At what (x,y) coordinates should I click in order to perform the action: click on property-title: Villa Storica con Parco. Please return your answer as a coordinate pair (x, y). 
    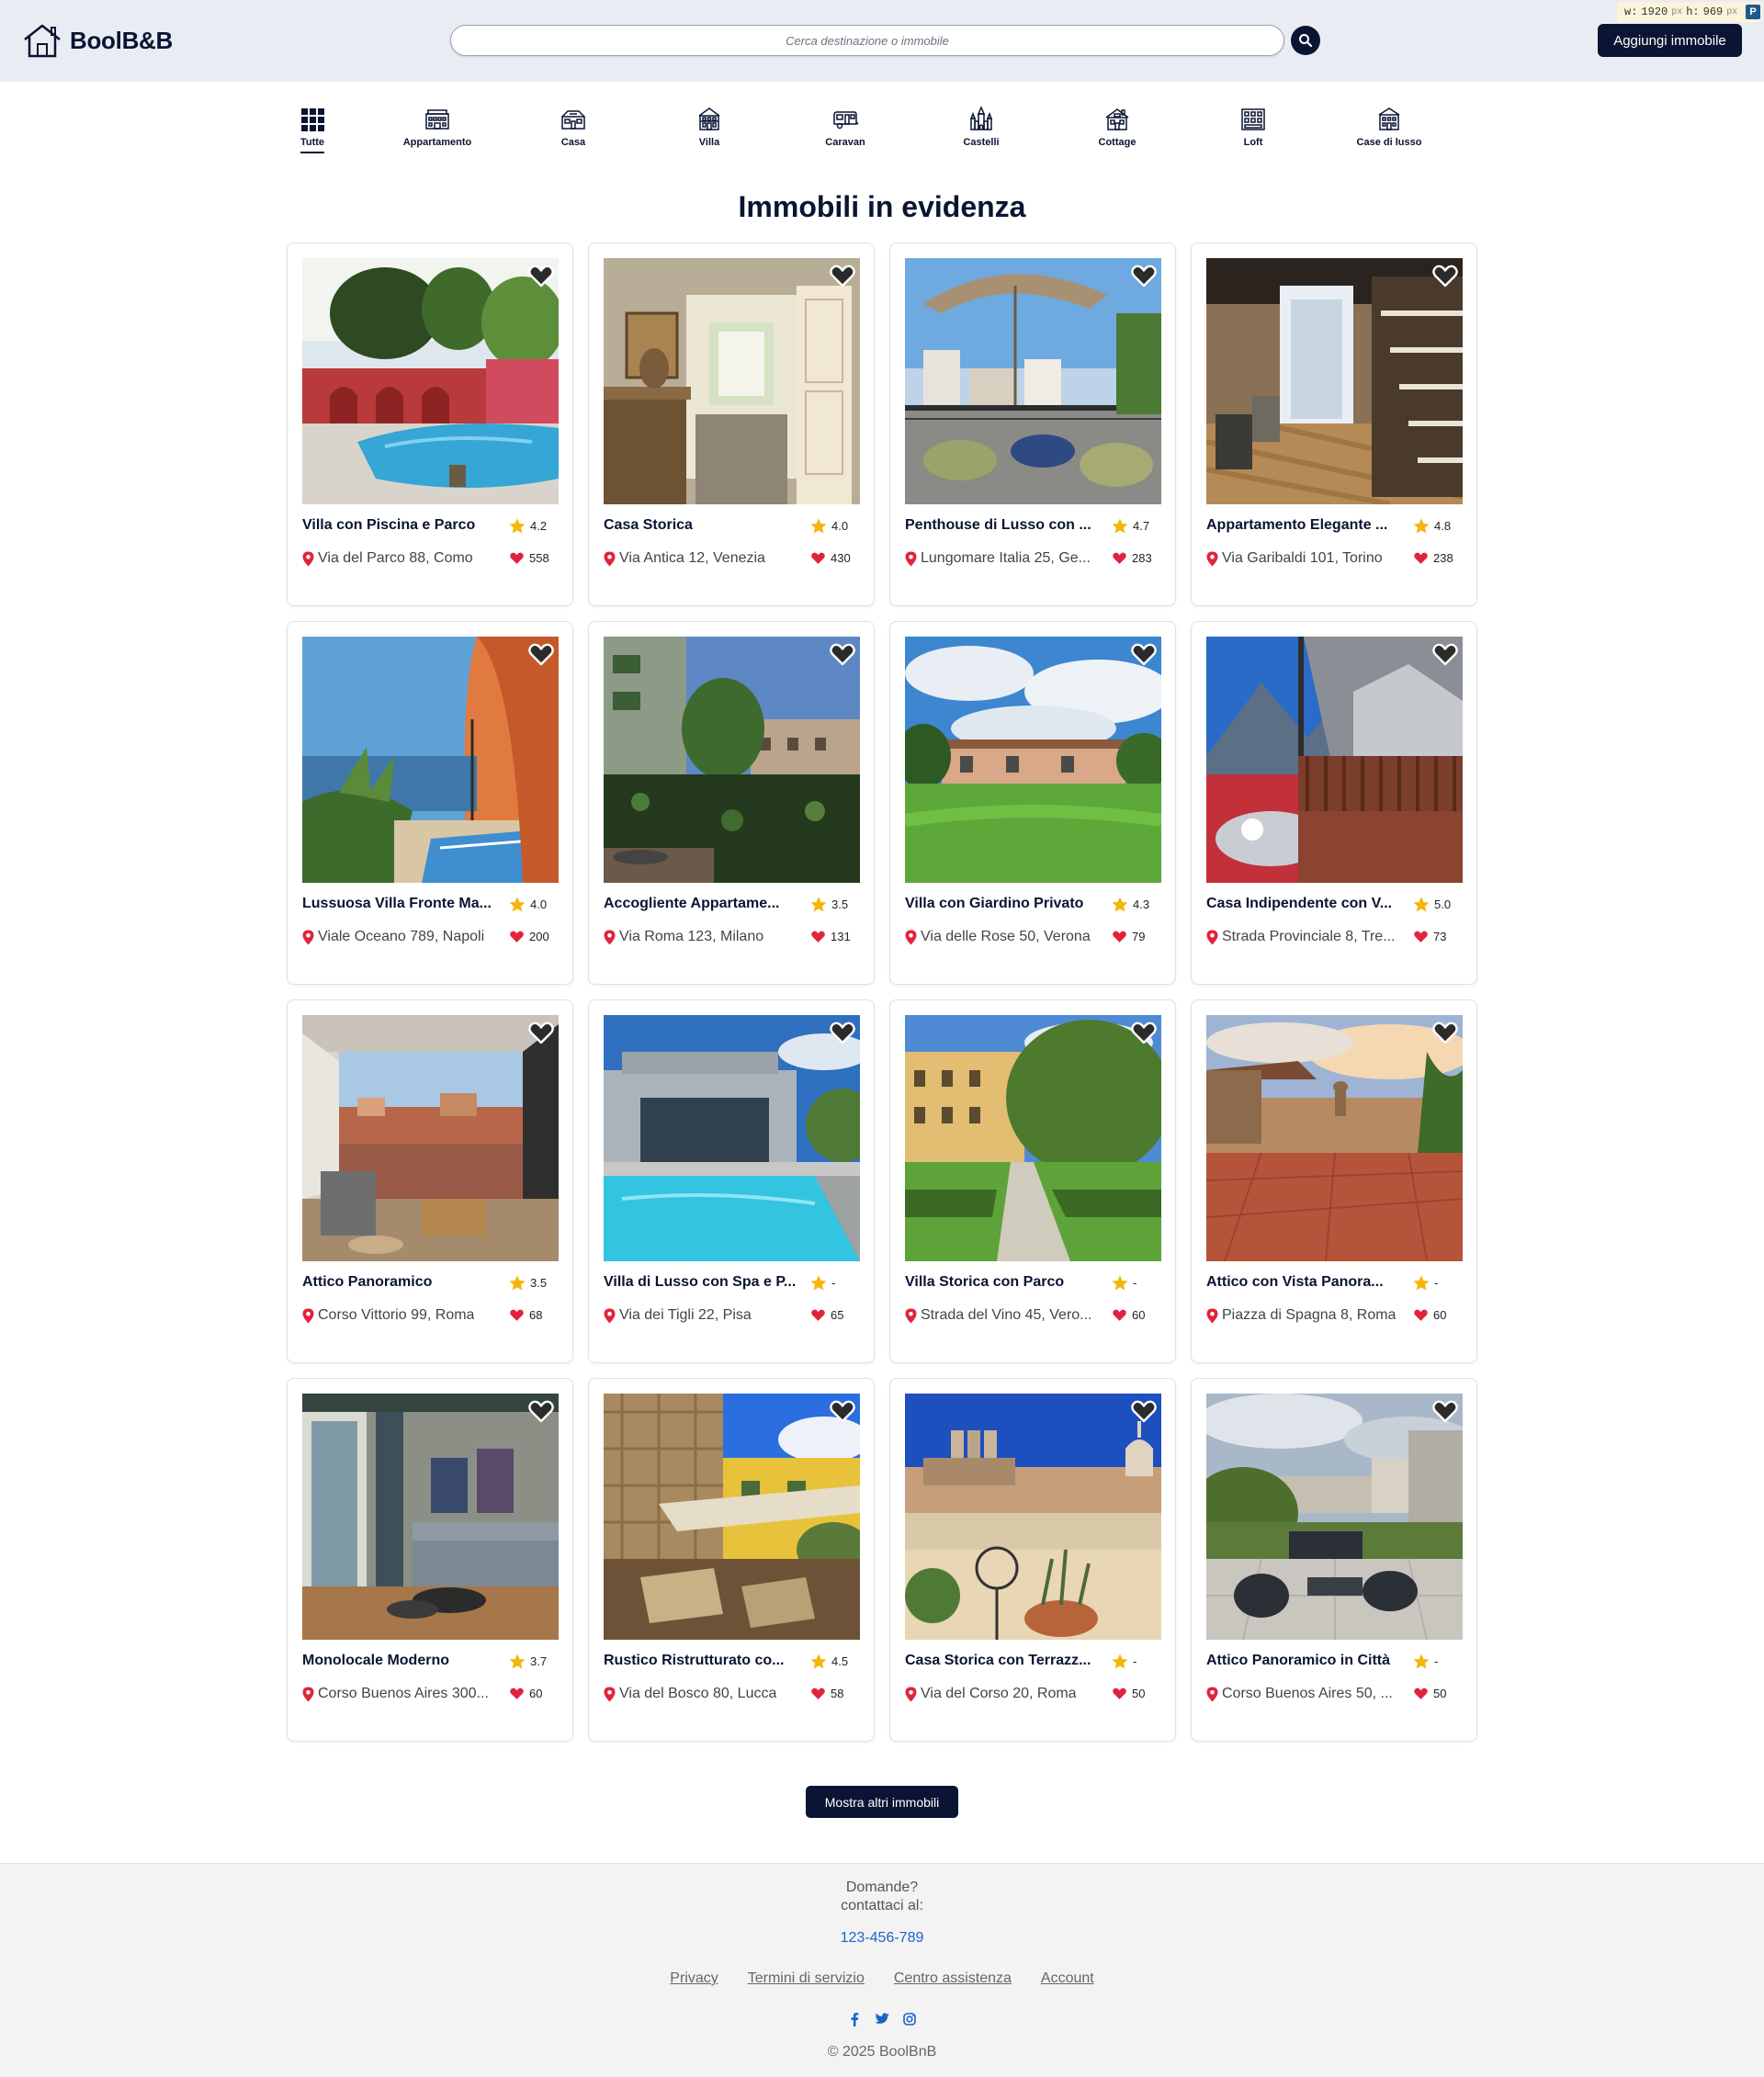
    Looking at the image, I should click on (1004, 1282).